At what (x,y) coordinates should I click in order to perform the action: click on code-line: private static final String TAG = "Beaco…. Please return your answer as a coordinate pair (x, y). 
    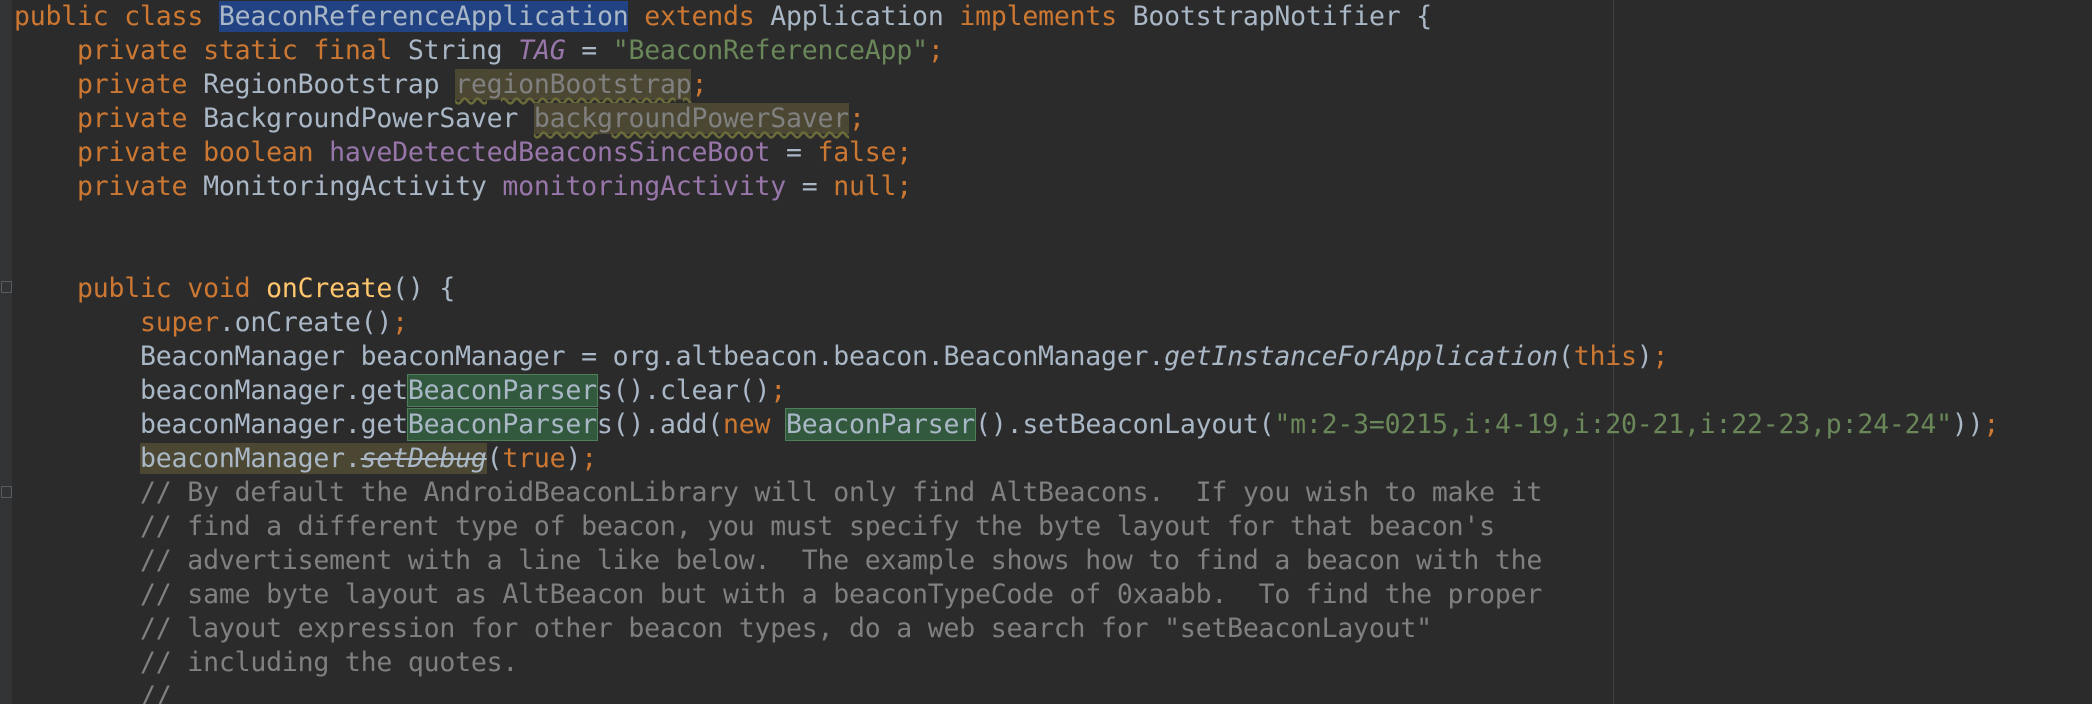
    Looking at the image, I should click on (1053, 51).